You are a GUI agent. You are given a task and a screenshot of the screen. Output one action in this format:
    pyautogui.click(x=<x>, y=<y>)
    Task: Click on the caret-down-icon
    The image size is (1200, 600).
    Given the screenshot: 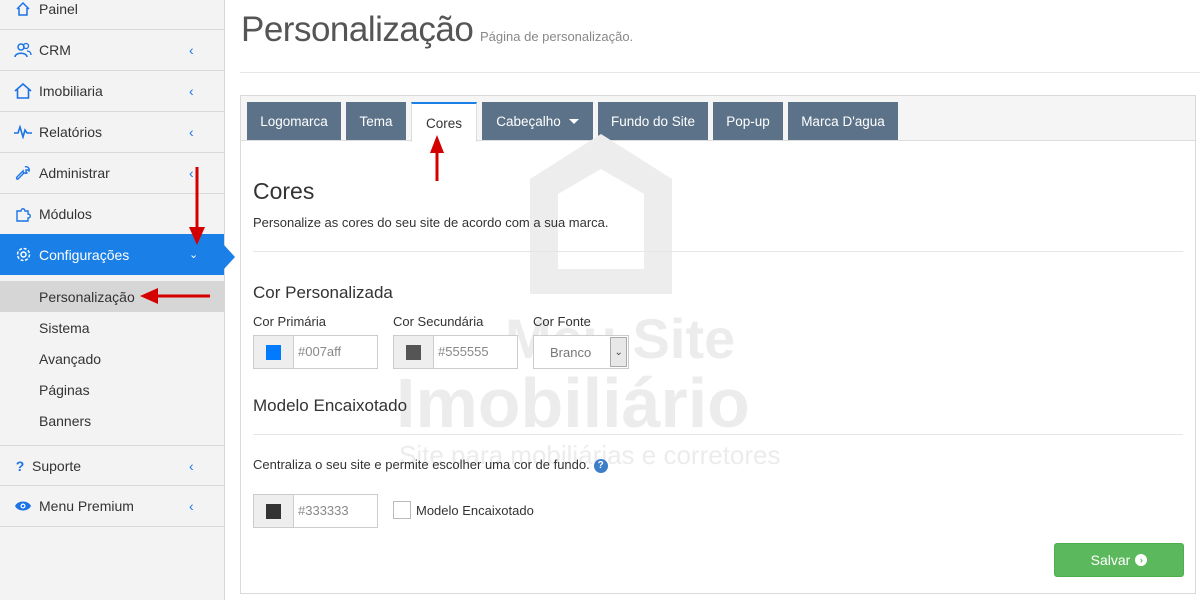 What is the action you would take?
    pyautogui.click(x=573, y=121)
    